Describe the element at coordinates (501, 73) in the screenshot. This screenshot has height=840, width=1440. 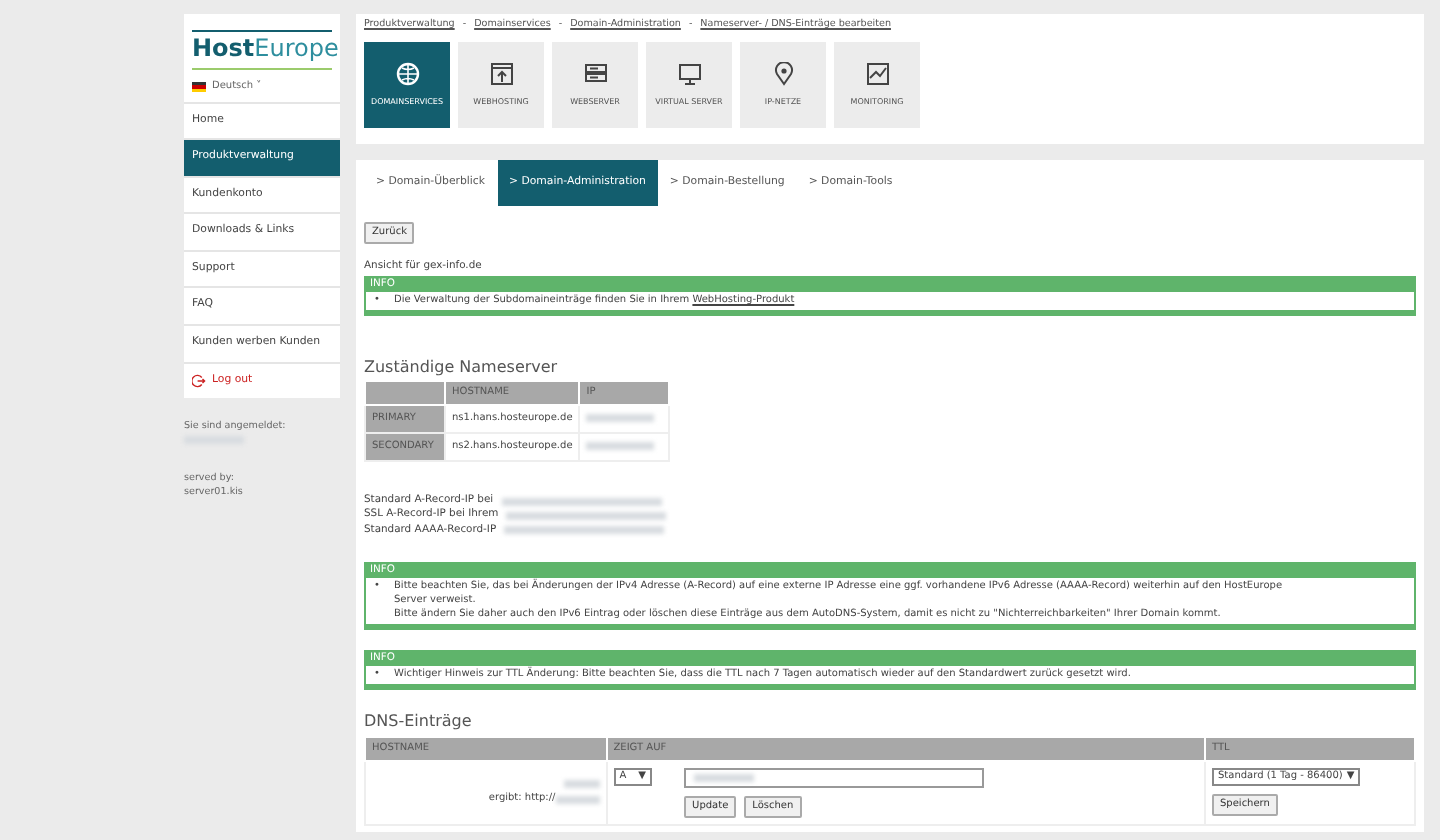
I see `upload-icon` at that location.